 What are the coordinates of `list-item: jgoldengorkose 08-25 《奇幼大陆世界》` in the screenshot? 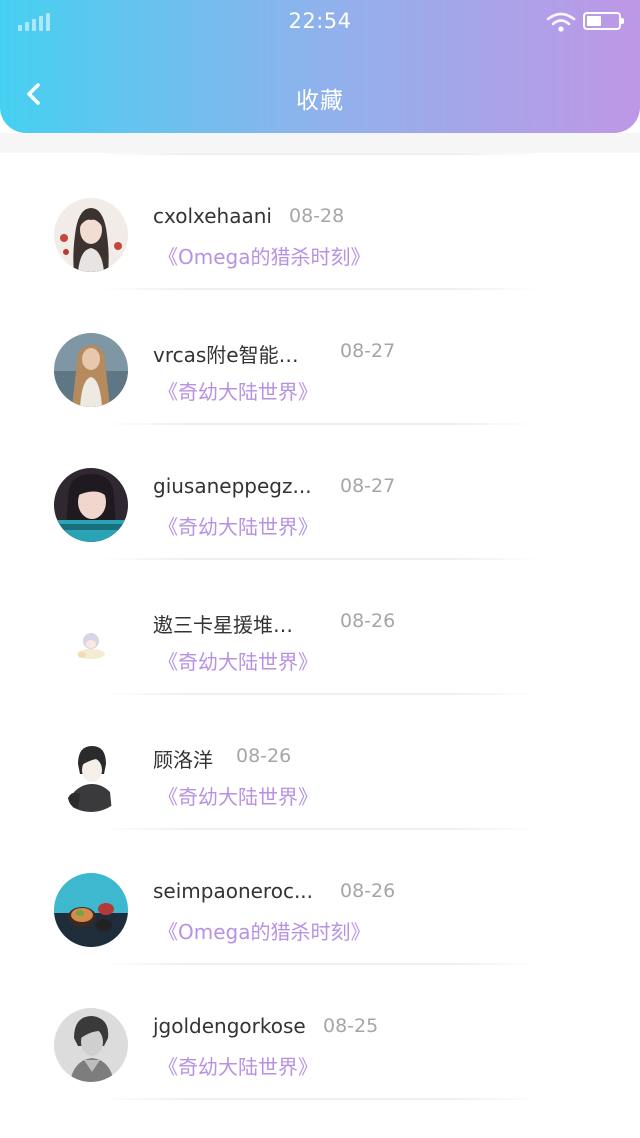 It's located at (320, 1030).